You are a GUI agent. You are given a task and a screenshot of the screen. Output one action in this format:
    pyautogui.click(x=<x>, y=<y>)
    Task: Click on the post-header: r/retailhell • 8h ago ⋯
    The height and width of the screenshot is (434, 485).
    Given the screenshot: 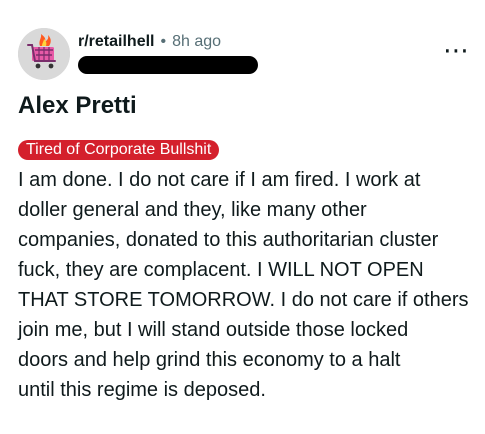 What is the action you would take?
    pyautogui.click(x=243, y=54)
    